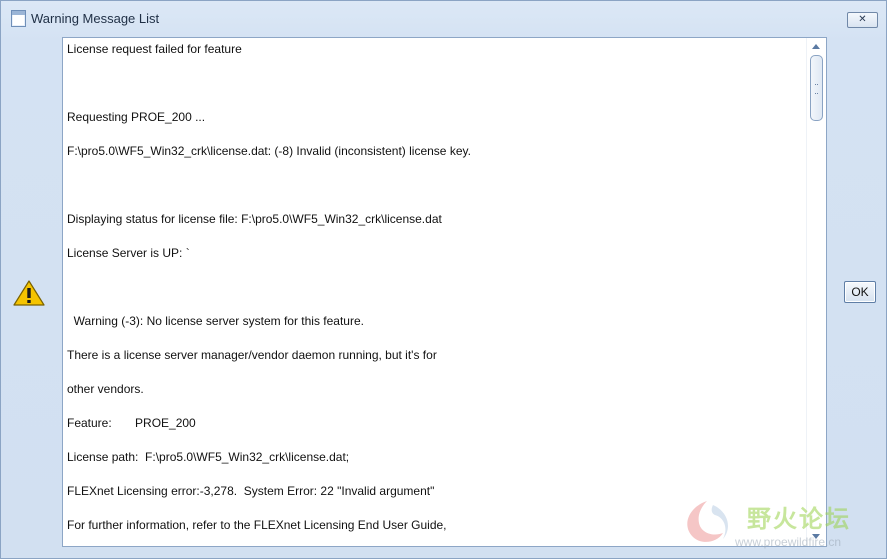  What do you see at coordinates (443, 18) in the screenshot?
I see `title-bar: Warning Message List ✕` at bounding box center [443, 18].